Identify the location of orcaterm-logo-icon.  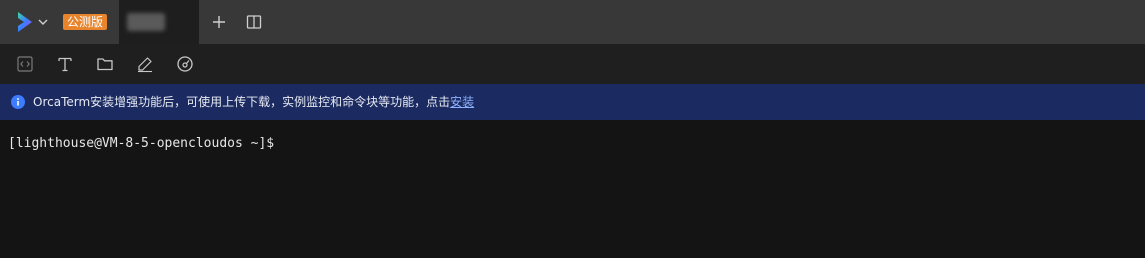
(25, 22).